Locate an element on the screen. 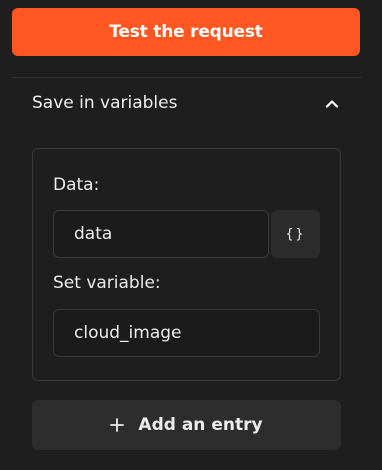  data-field-label: Data: is located at coordinates (76, 185).